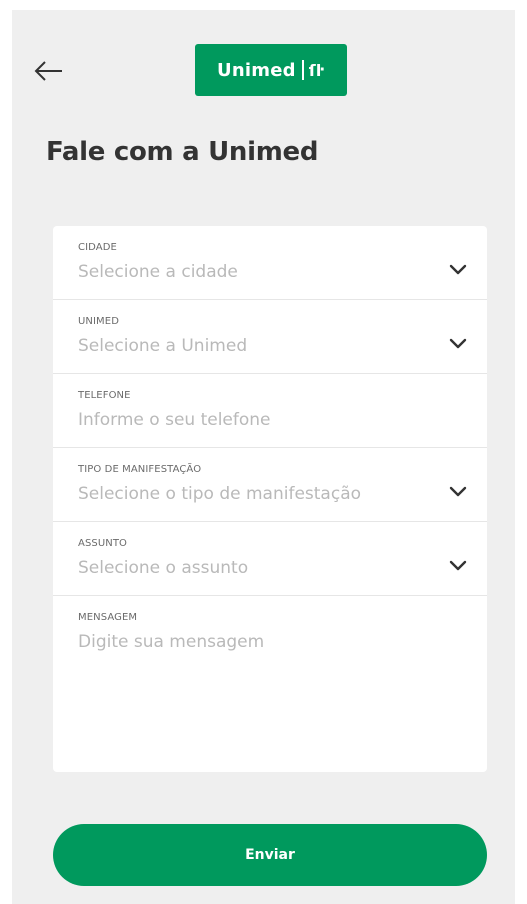 The width and height of the screenshot is (527, 904). I want to click on phone-label: TELEFONE, so click(104, 395).